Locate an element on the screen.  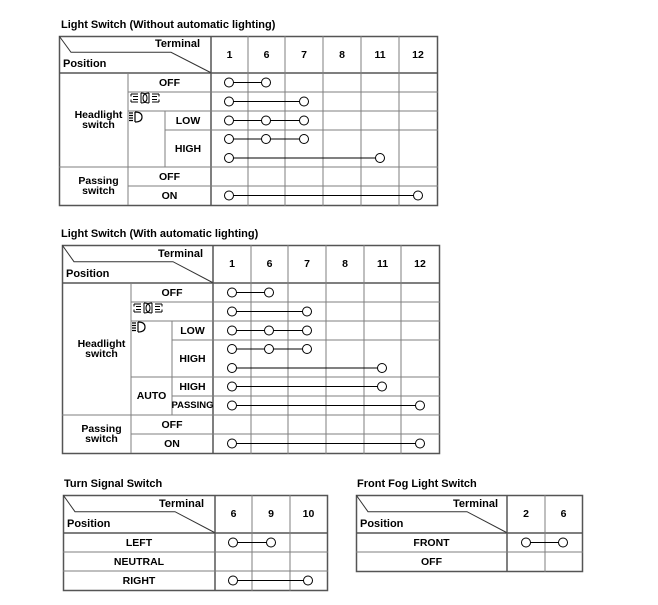
terminal-header: 9 is located at coordinates (271, 514).